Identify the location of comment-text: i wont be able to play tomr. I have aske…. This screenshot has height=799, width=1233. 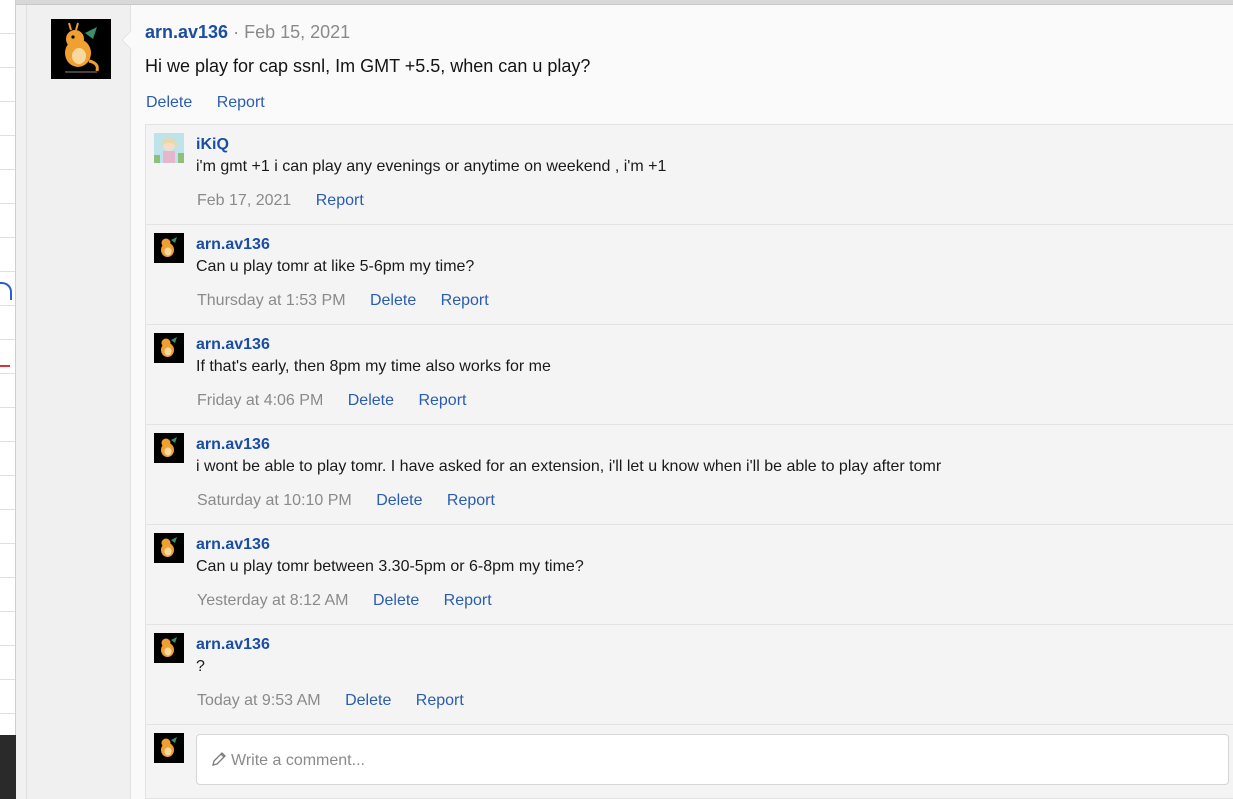
(569, 466).